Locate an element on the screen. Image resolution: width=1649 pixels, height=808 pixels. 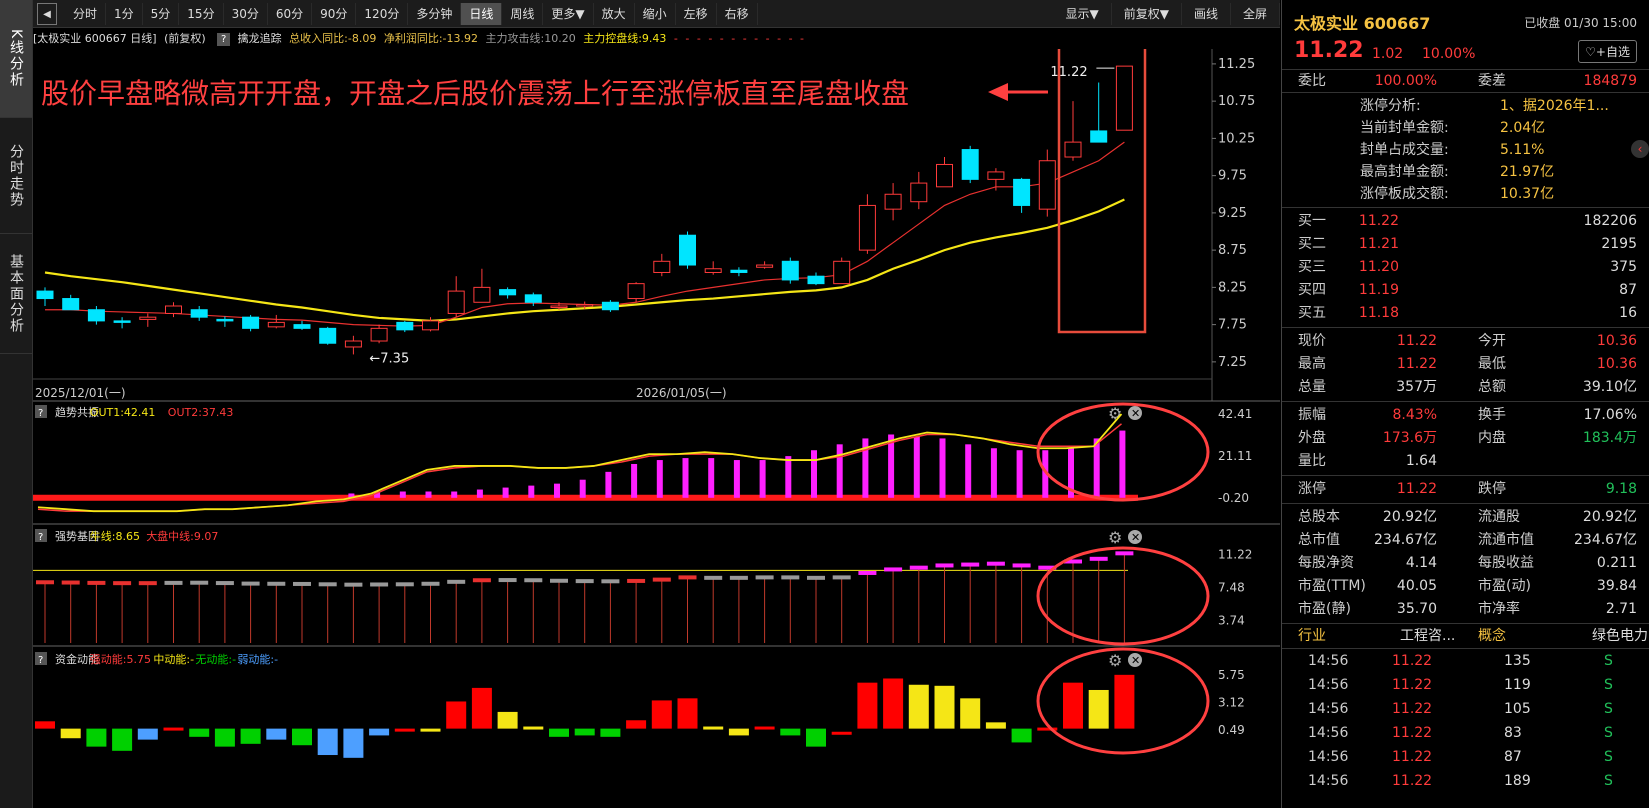
add-watchlist-button: ♡+自选 is located at coordinates (1607, 51).